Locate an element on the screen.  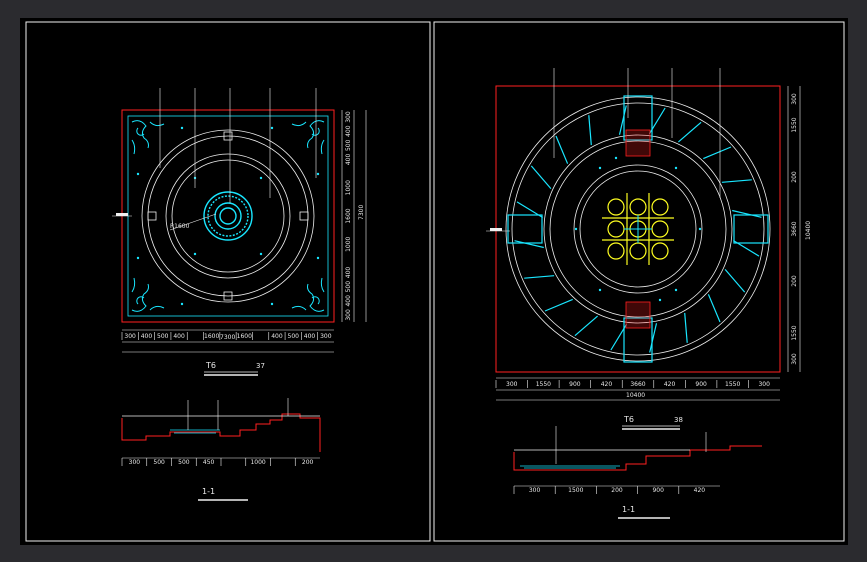
left-section-dim-5: 1000 is located at coordinates (257, 462).